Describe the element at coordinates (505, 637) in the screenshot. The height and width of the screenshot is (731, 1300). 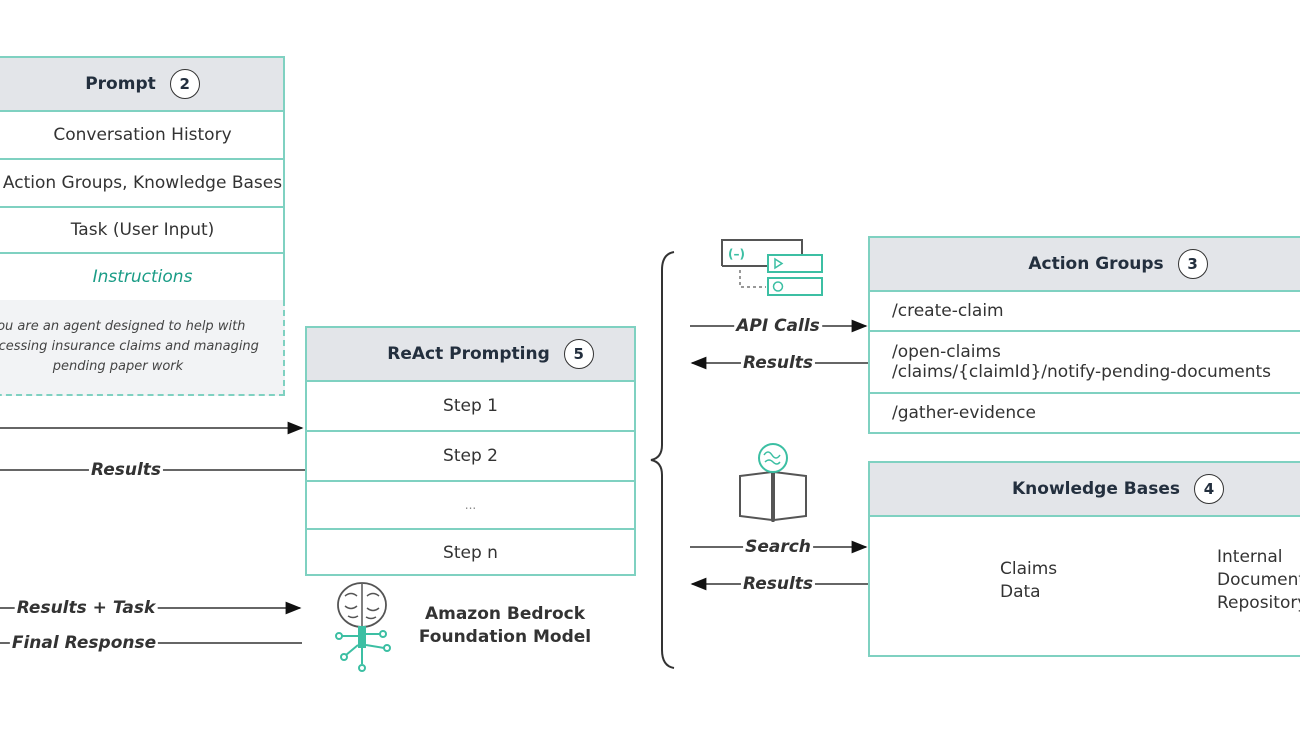
I see `foundation-model-line2: Foundation Model` at that location.